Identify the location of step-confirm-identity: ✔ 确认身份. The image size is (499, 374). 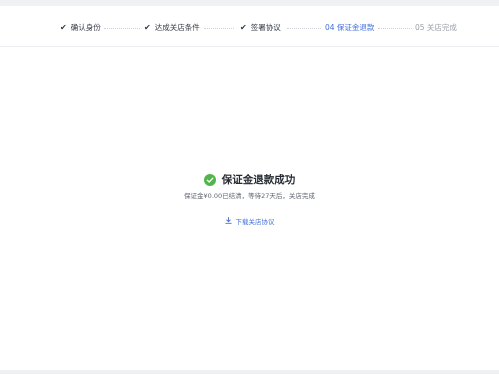
(80, 28).